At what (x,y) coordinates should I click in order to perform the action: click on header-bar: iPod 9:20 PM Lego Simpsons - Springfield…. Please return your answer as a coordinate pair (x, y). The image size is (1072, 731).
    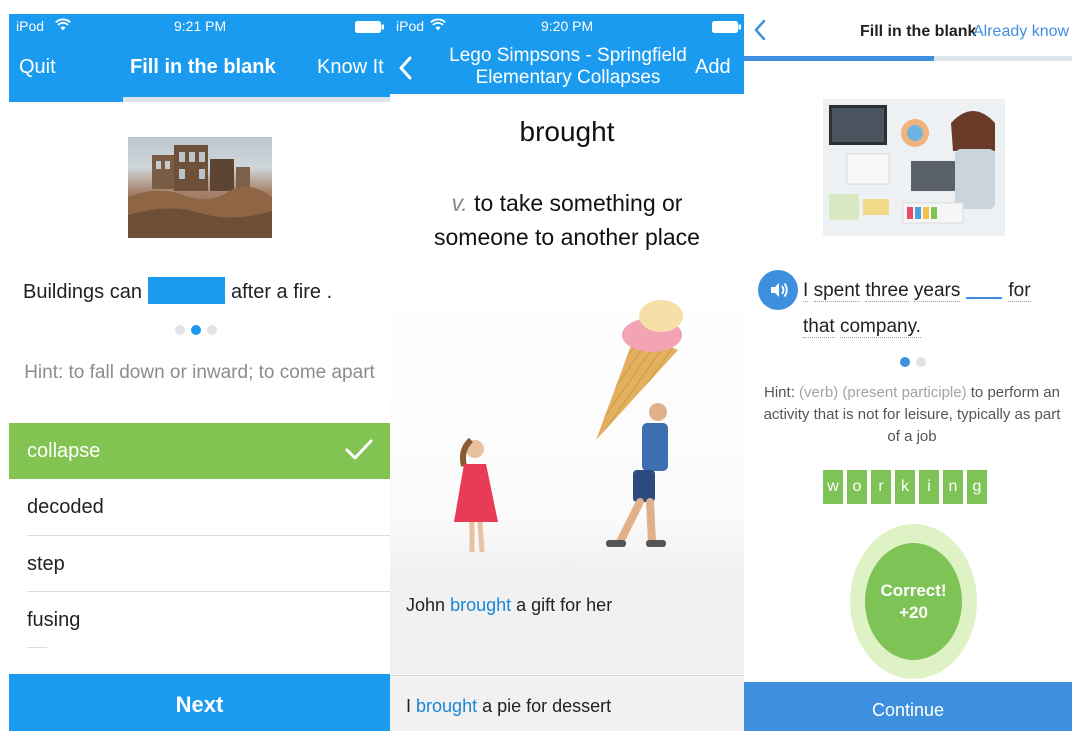
    Looking at the image, I should click on (567, 54).